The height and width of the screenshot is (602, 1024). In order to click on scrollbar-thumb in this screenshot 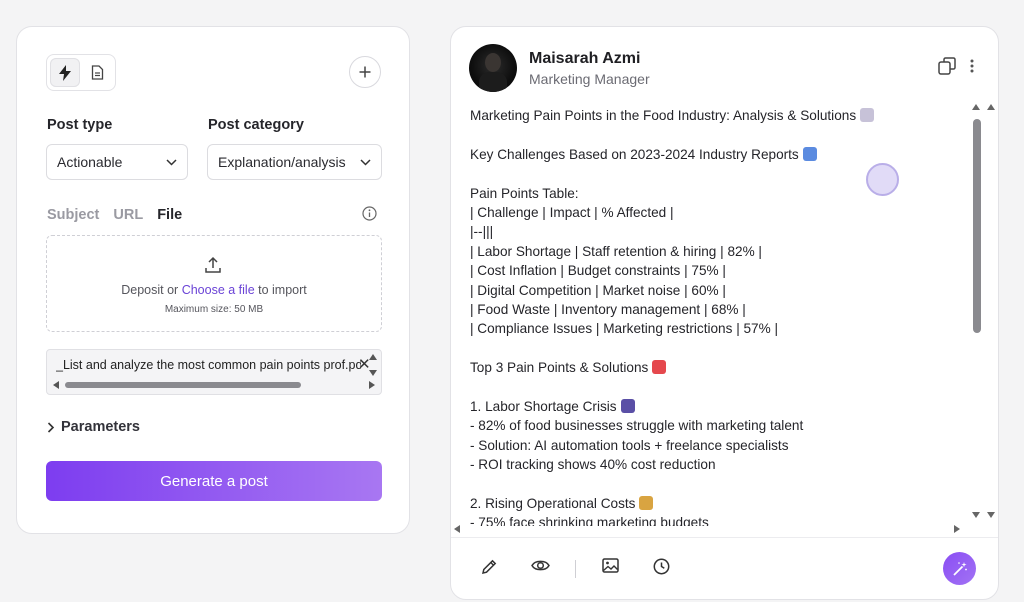, I will do `click(183, 385)`.